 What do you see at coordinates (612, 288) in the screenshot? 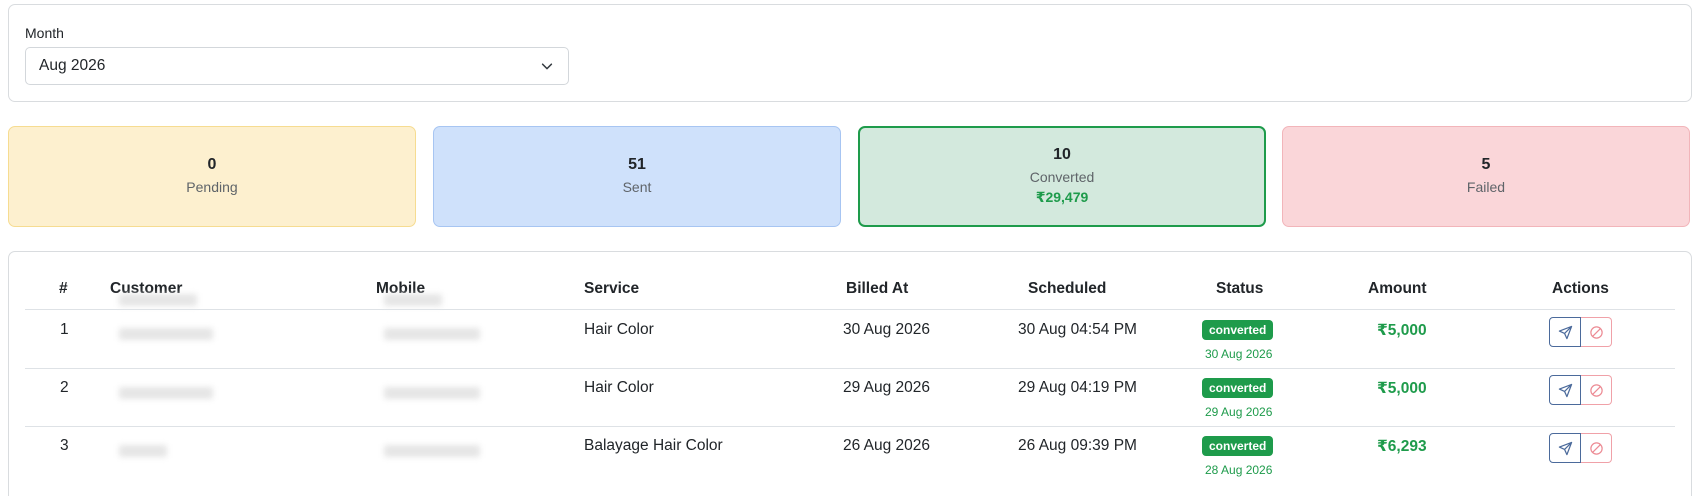
I see `header-service: Service` at bounding box center [612, 288].